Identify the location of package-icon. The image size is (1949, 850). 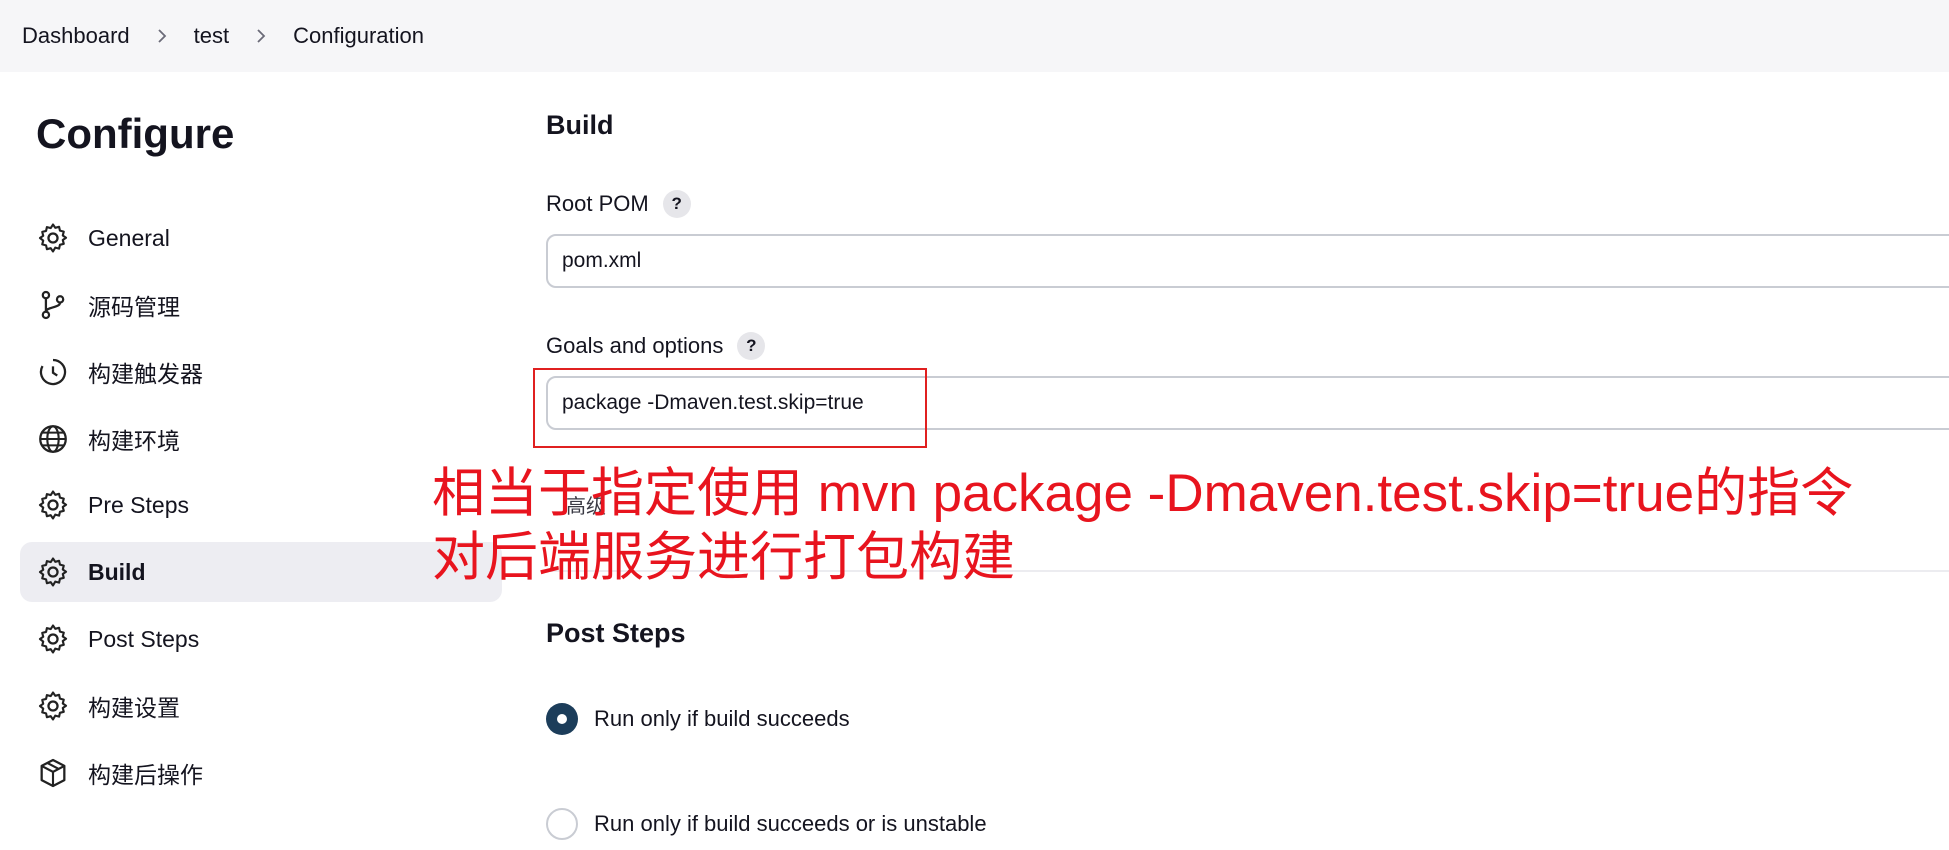
(53, 773).